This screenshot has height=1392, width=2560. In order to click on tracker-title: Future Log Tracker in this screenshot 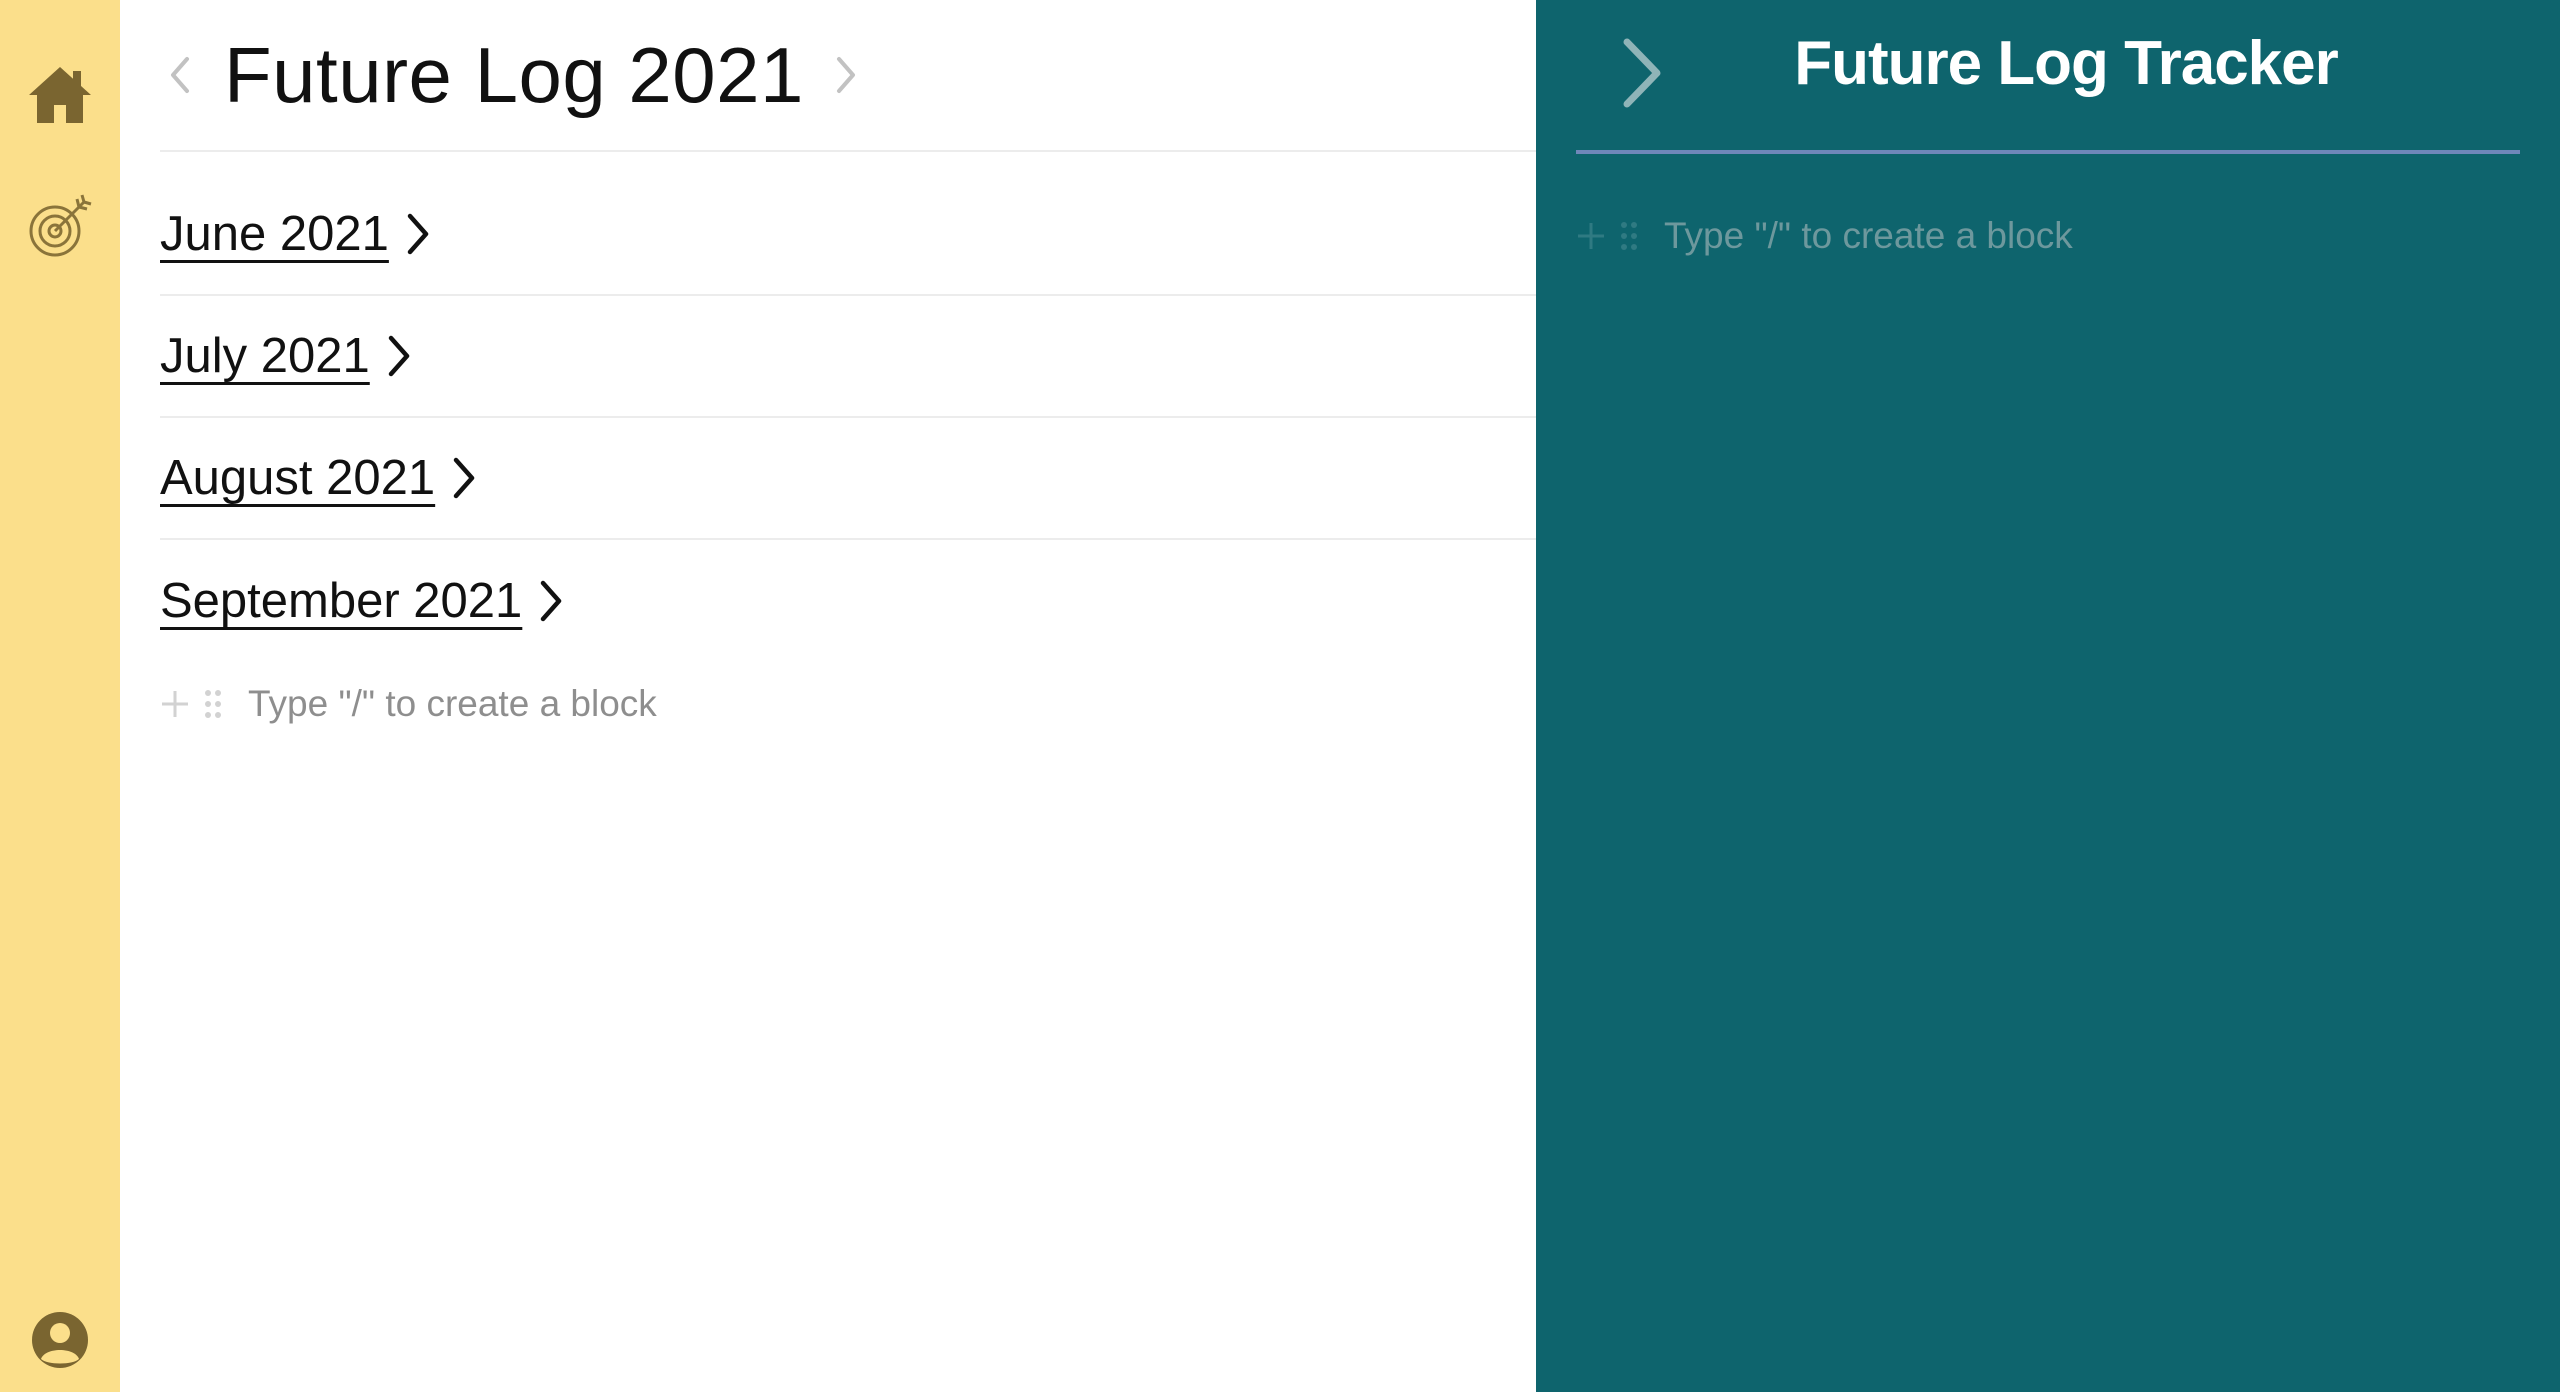, I will do `click(2066, 63)`.